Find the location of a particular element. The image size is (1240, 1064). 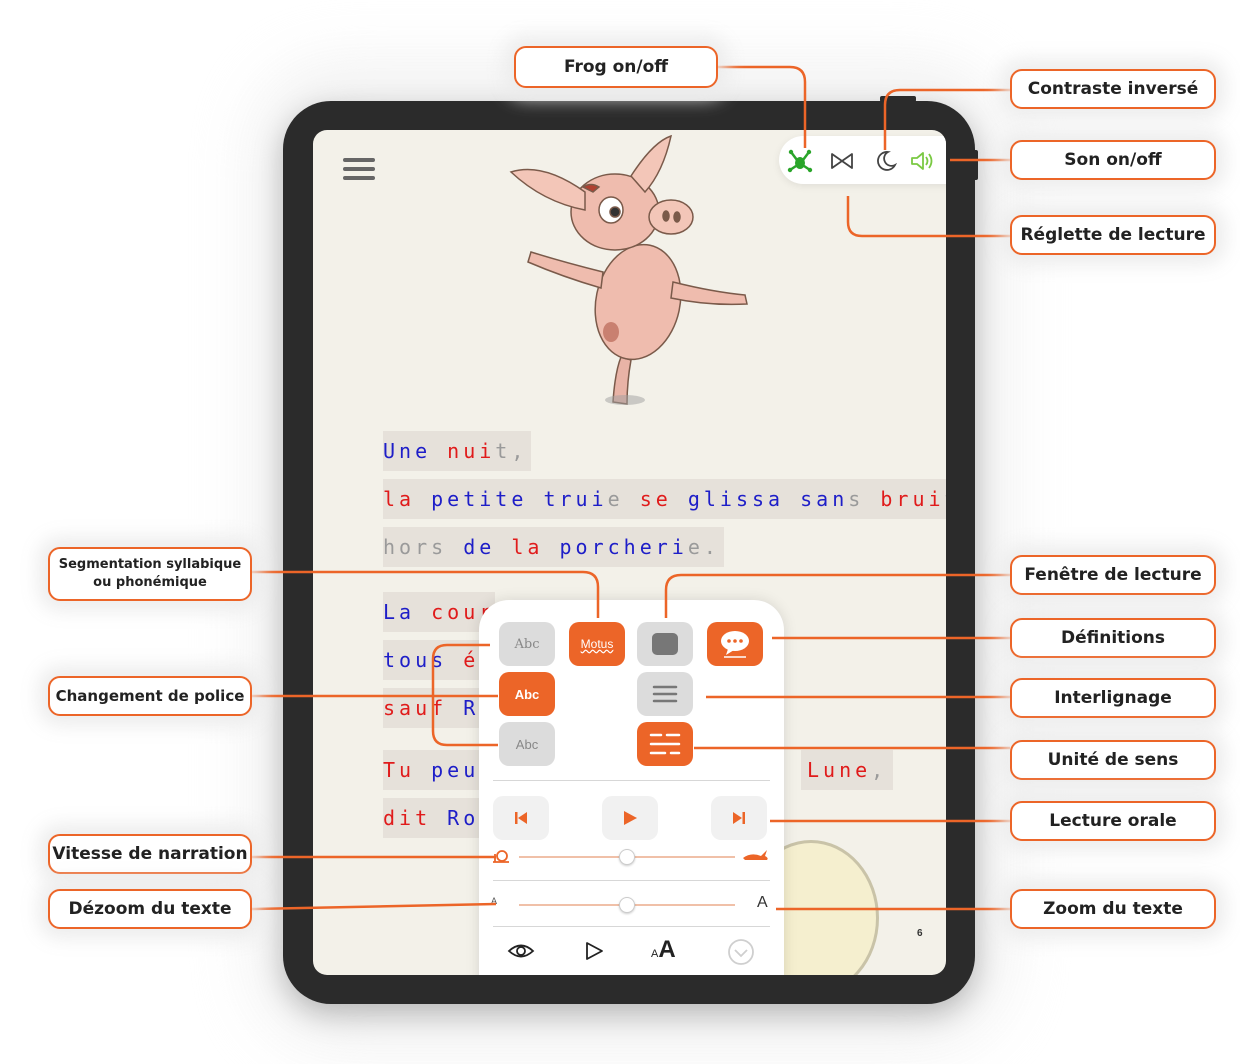

callout-reading-window: Fenêtre de lecture is located at coordinates (1113, 575).